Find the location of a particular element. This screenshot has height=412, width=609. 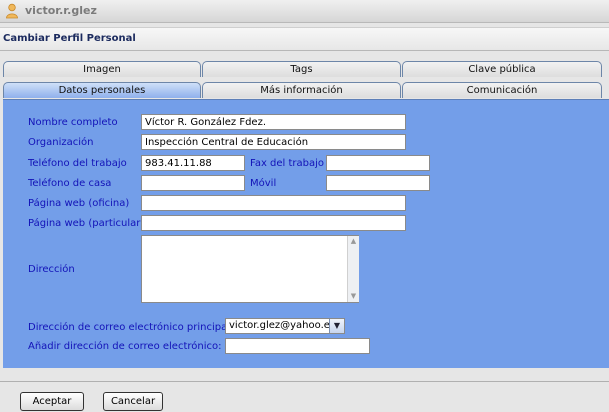

email-principal-value: victor.glez@yahoo.es is located at coordinates (279, 325).